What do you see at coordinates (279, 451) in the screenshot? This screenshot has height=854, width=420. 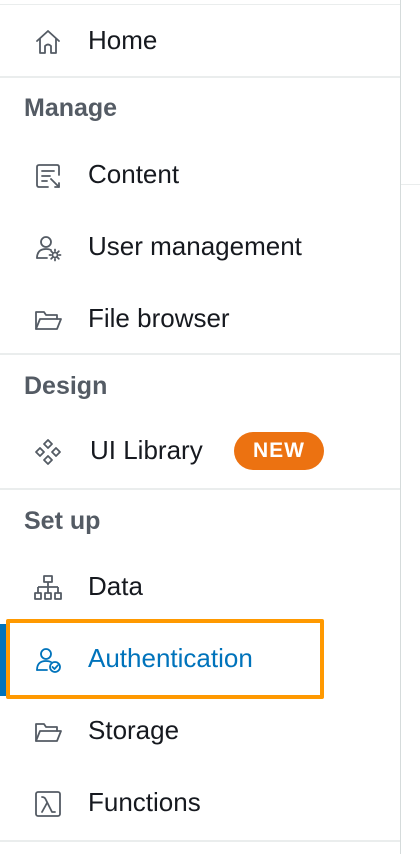 I see `new-badge: NEW` at bounding box center [279, 451].